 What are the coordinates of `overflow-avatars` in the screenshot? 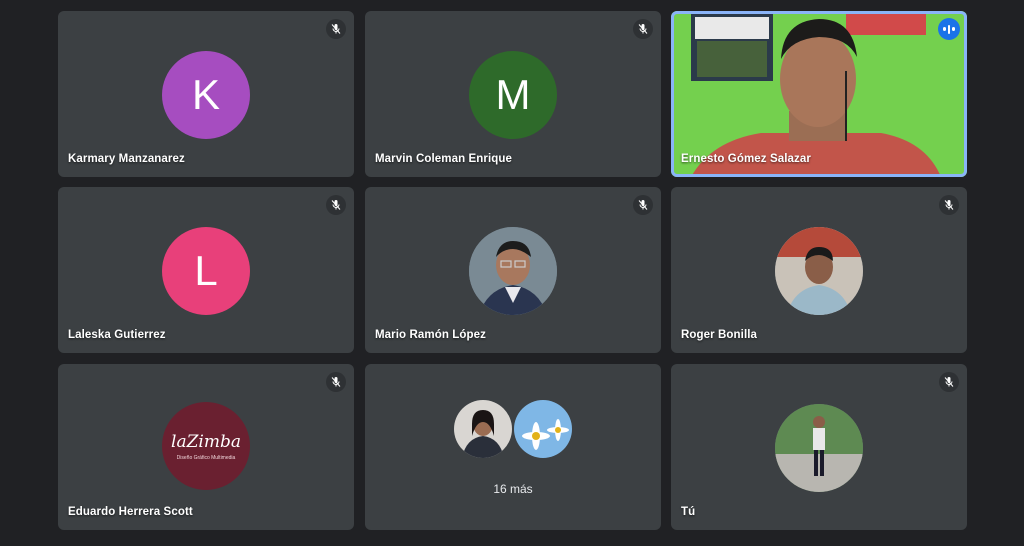 It's located at (513, 429).